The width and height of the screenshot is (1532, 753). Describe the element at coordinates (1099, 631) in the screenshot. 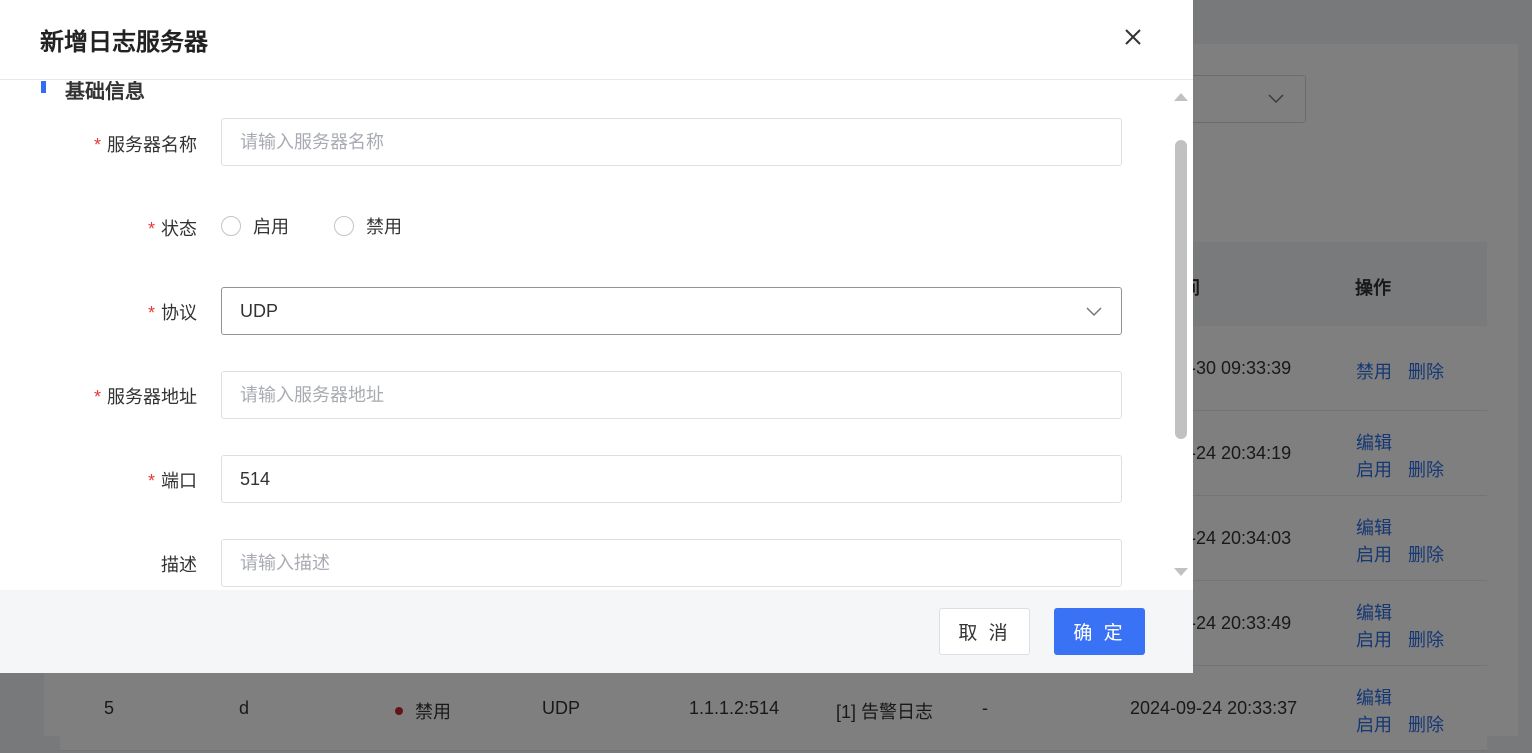

I see `confirm-button: 确 定` at that location.